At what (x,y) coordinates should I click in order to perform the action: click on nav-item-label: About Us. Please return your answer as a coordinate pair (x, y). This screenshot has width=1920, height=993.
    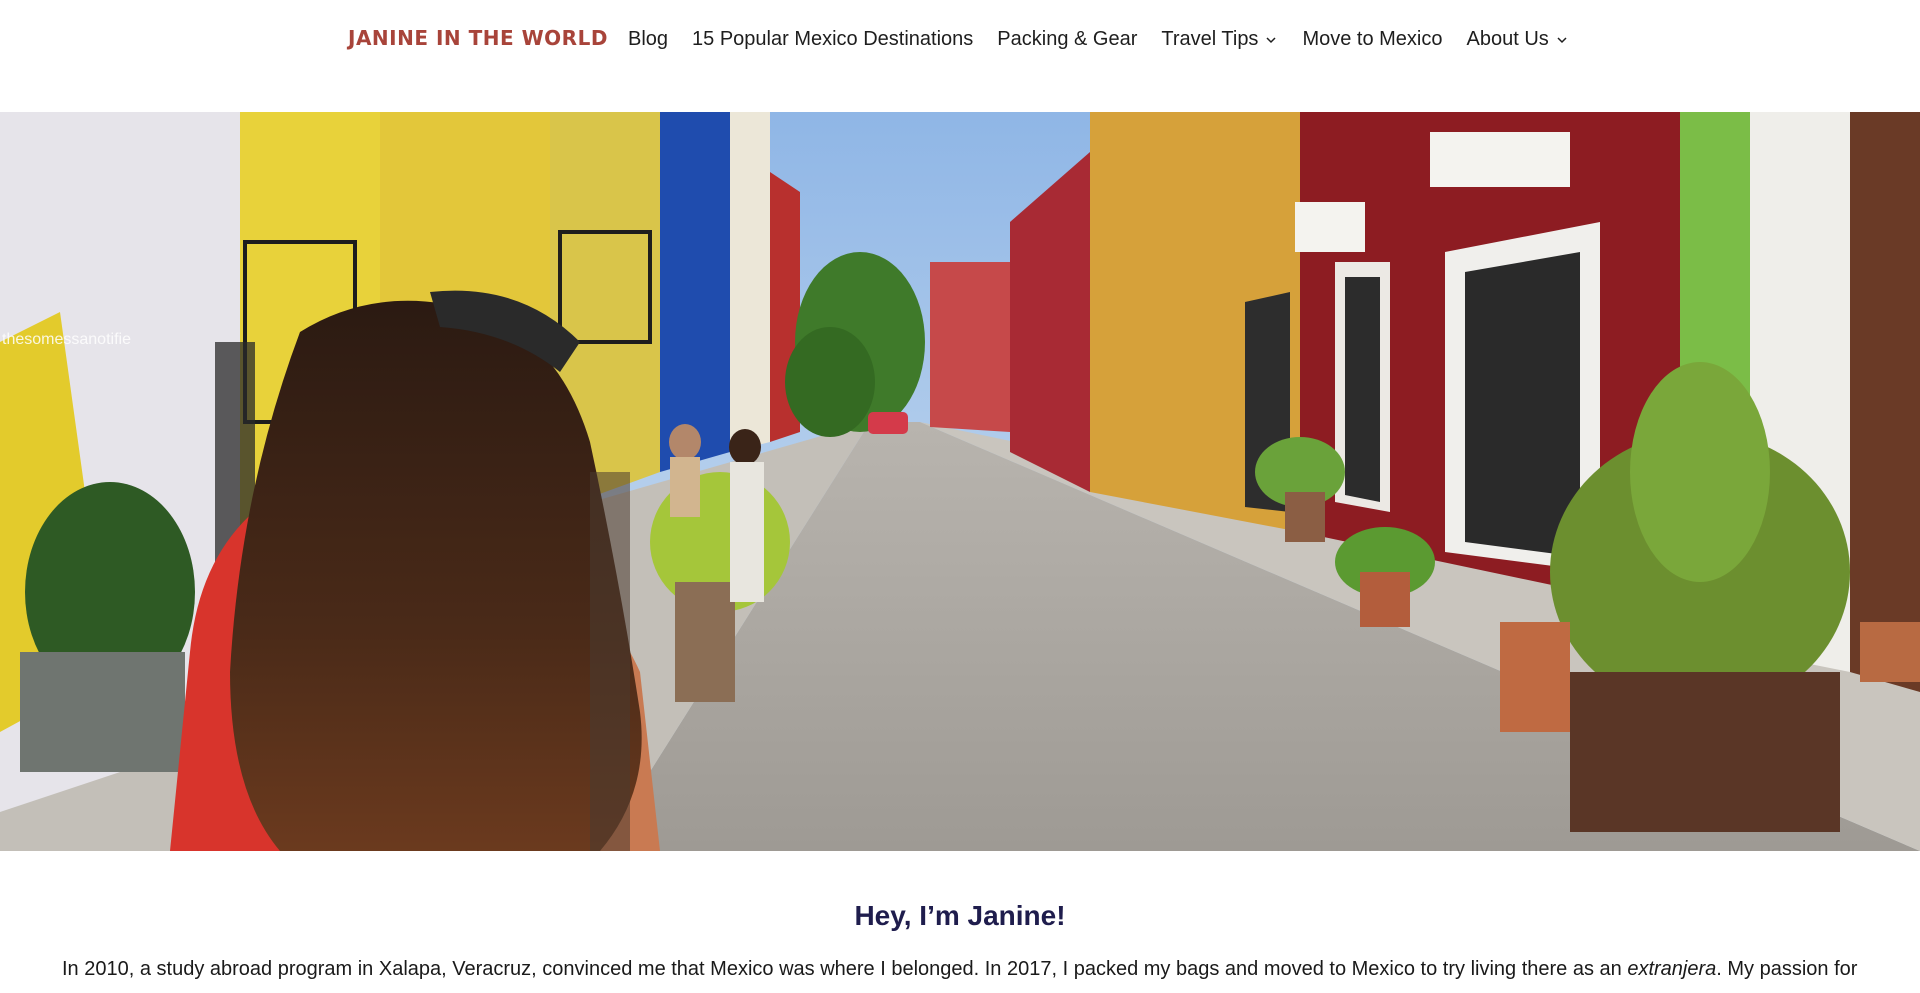
    Looking at the image, I should click on (1507, 39).